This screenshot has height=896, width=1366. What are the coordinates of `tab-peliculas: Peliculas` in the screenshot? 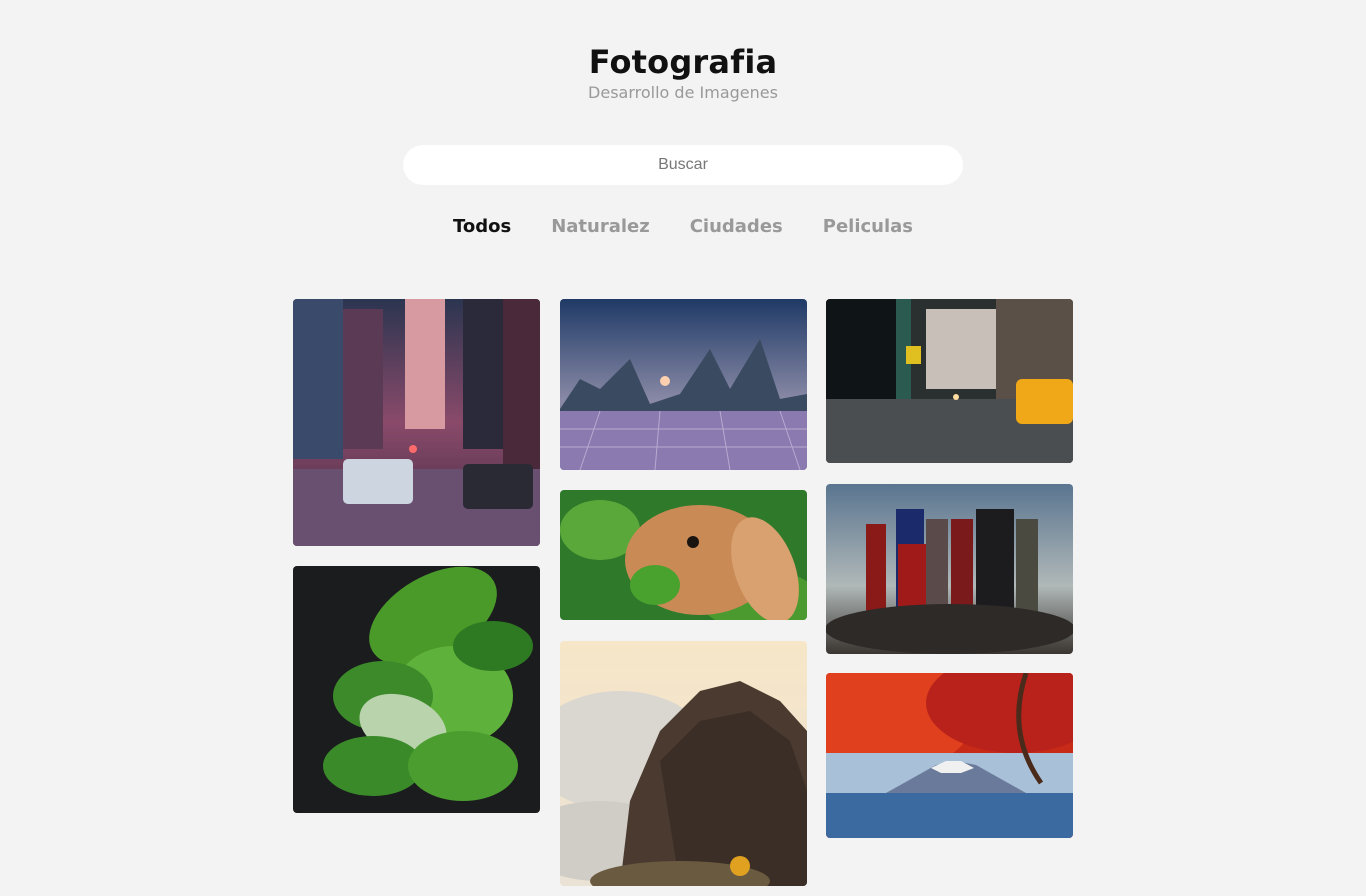 It's located at (868, 227).